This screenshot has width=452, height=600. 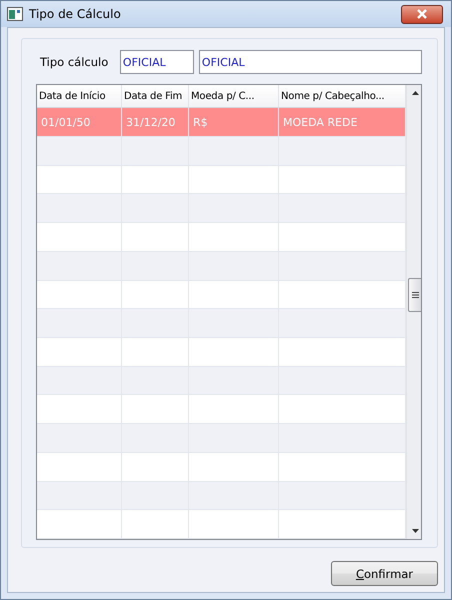 What do you see at coordinates (310, 62) in the screenshot?
I see `description-field: OFICIAL` at bounding box center [310, 62].